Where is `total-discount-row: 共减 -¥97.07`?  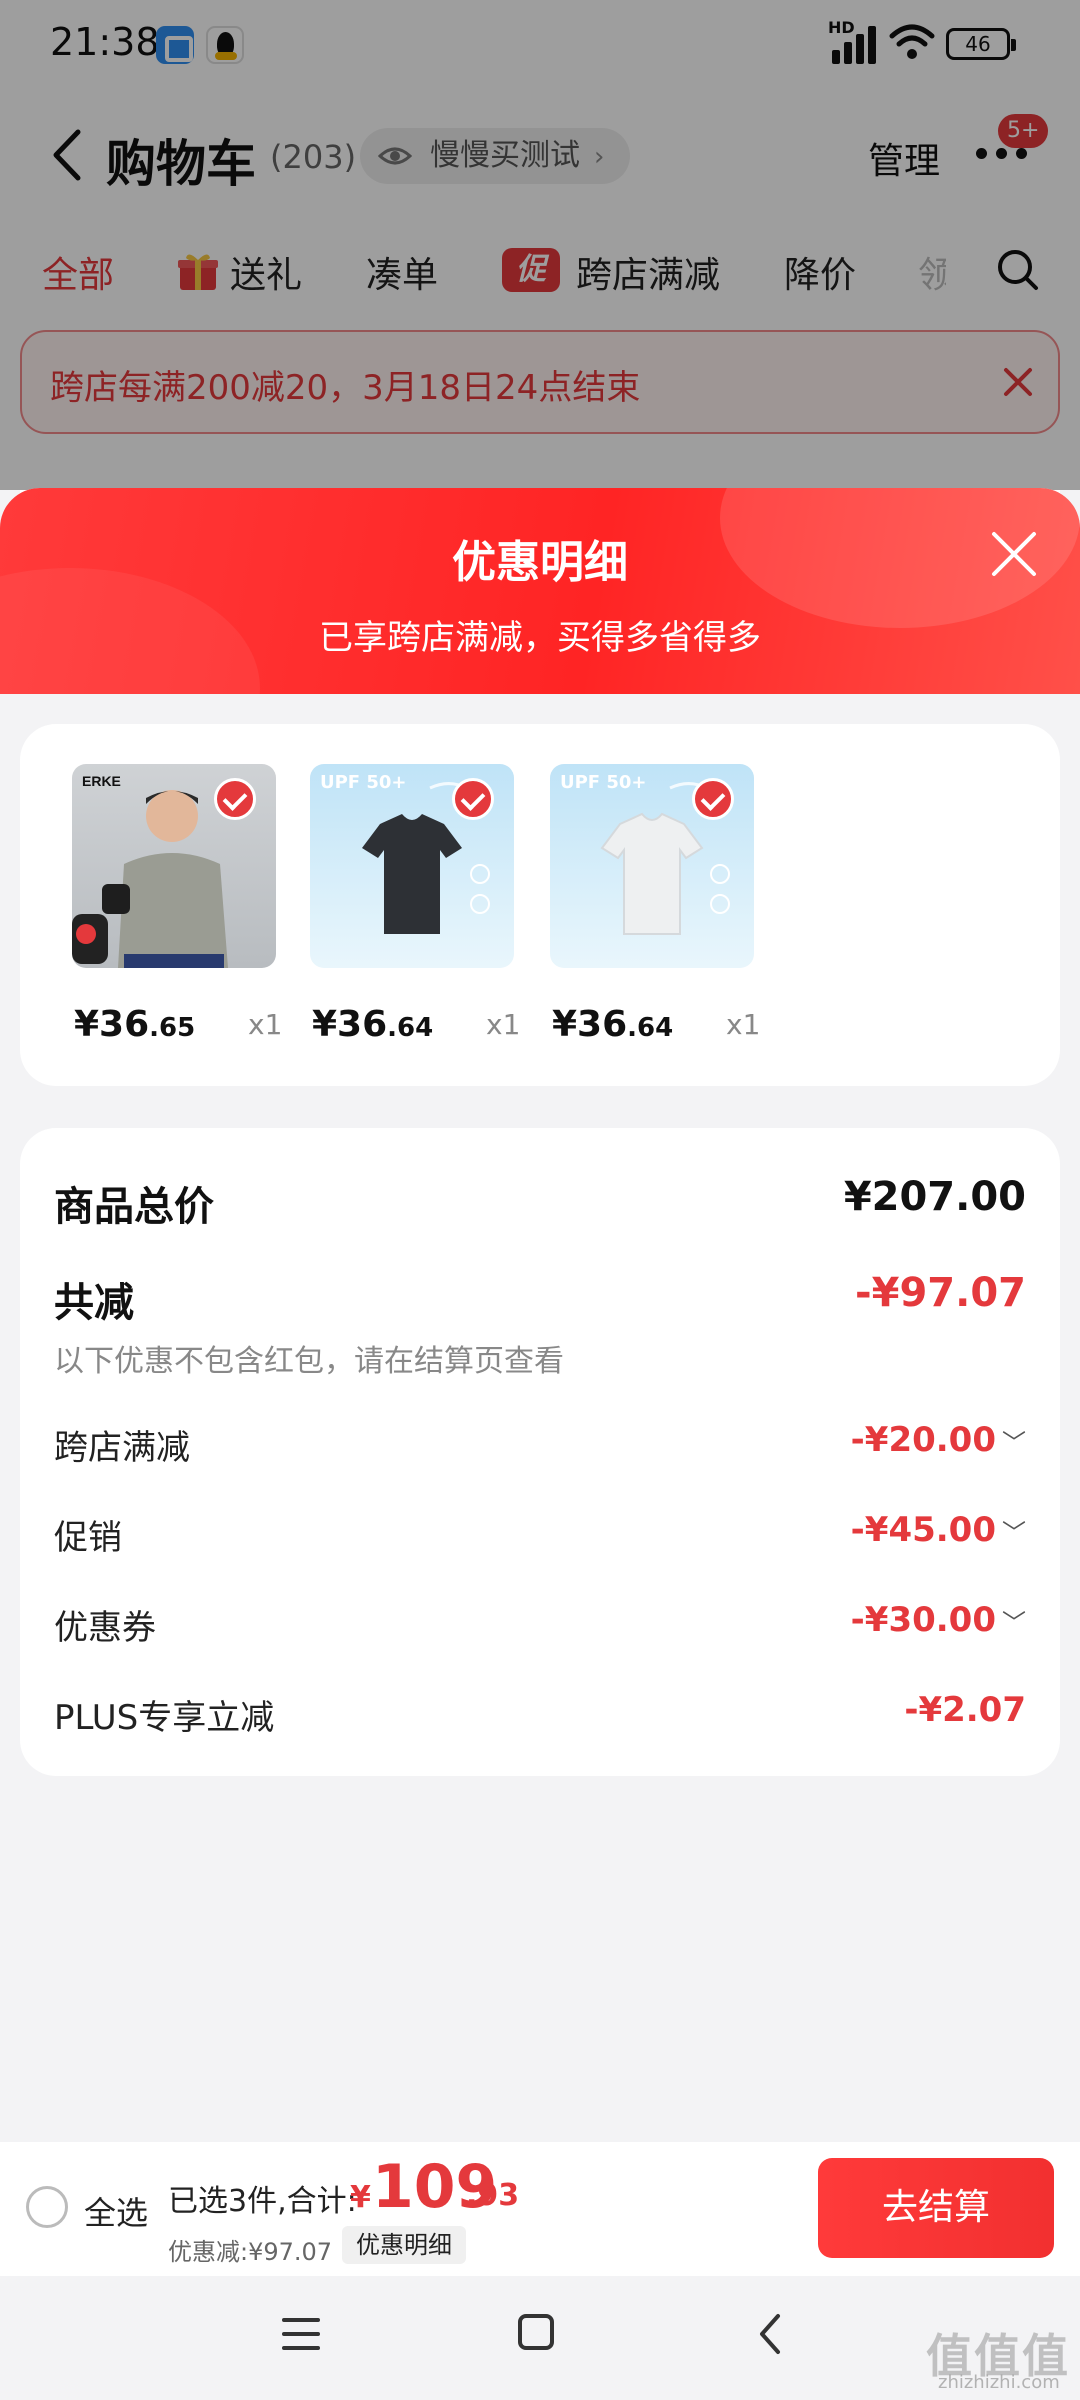 total-discount-row: 共减 -¥97.07 is located at coordinates (540, 1300).